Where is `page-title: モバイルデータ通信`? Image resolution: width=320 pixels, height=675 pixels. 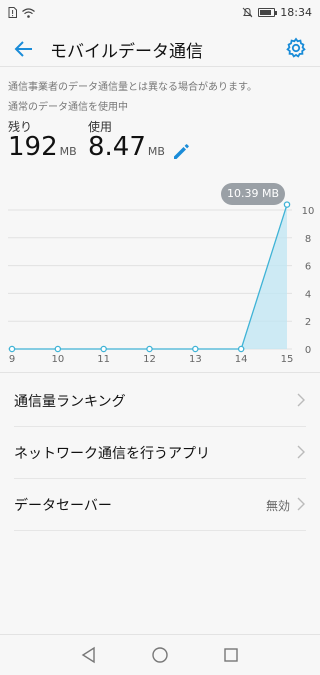
page-title: モバイルデータ通信 is located at coordinates (126, 52).